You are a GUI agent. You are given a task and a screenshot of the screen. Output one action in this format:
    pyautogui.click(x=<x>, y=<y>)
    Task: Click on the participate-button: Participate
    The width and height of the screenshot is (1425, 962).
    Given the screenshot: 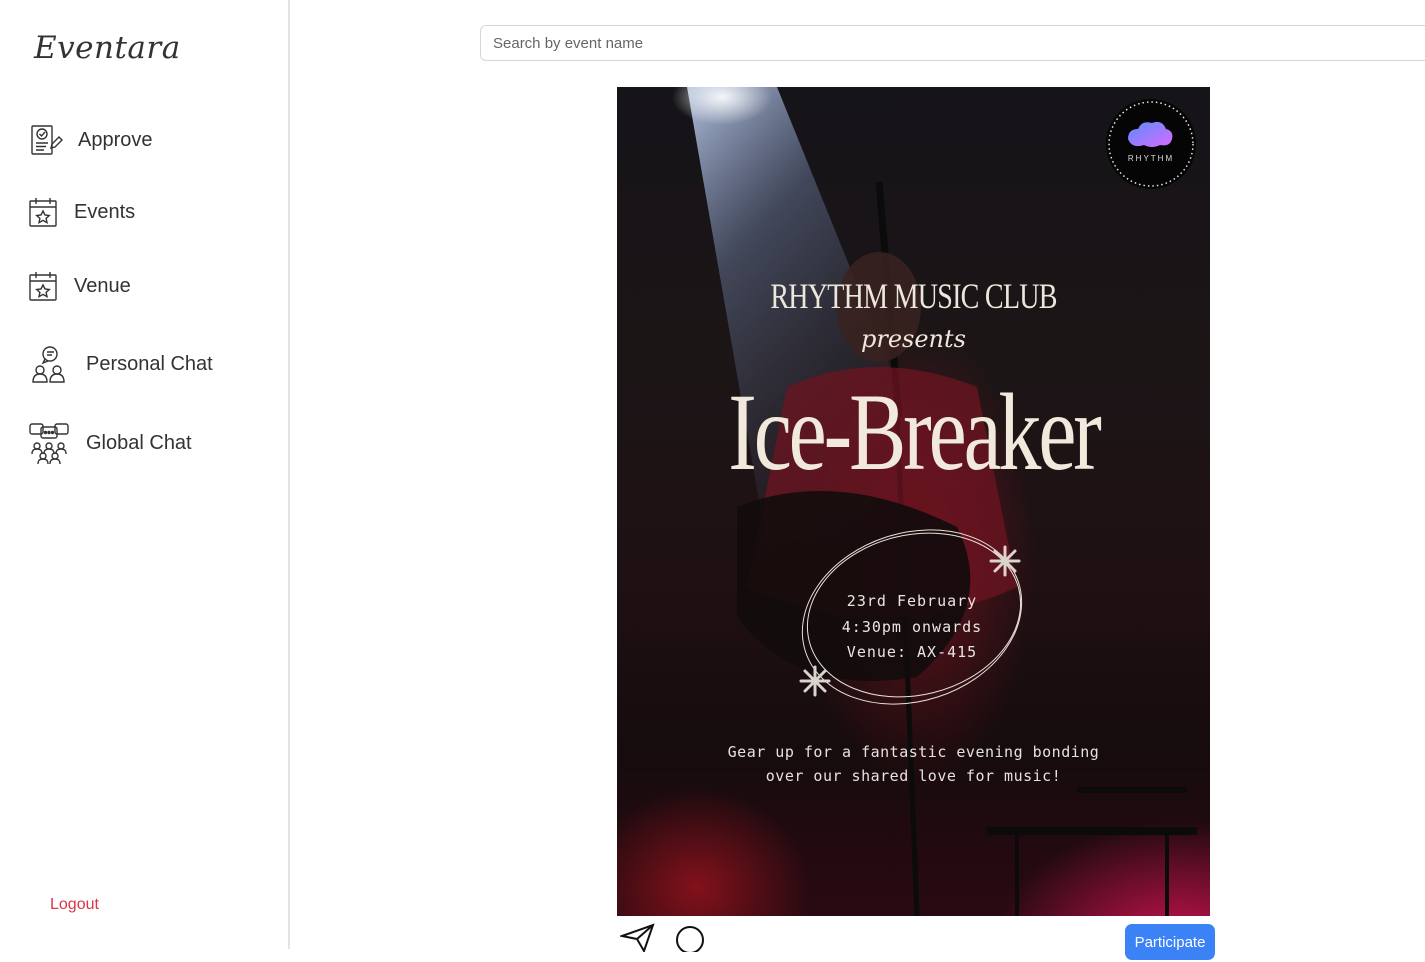 What is the action you would take?
    pyautogui.click(x=1170, y=942)
    